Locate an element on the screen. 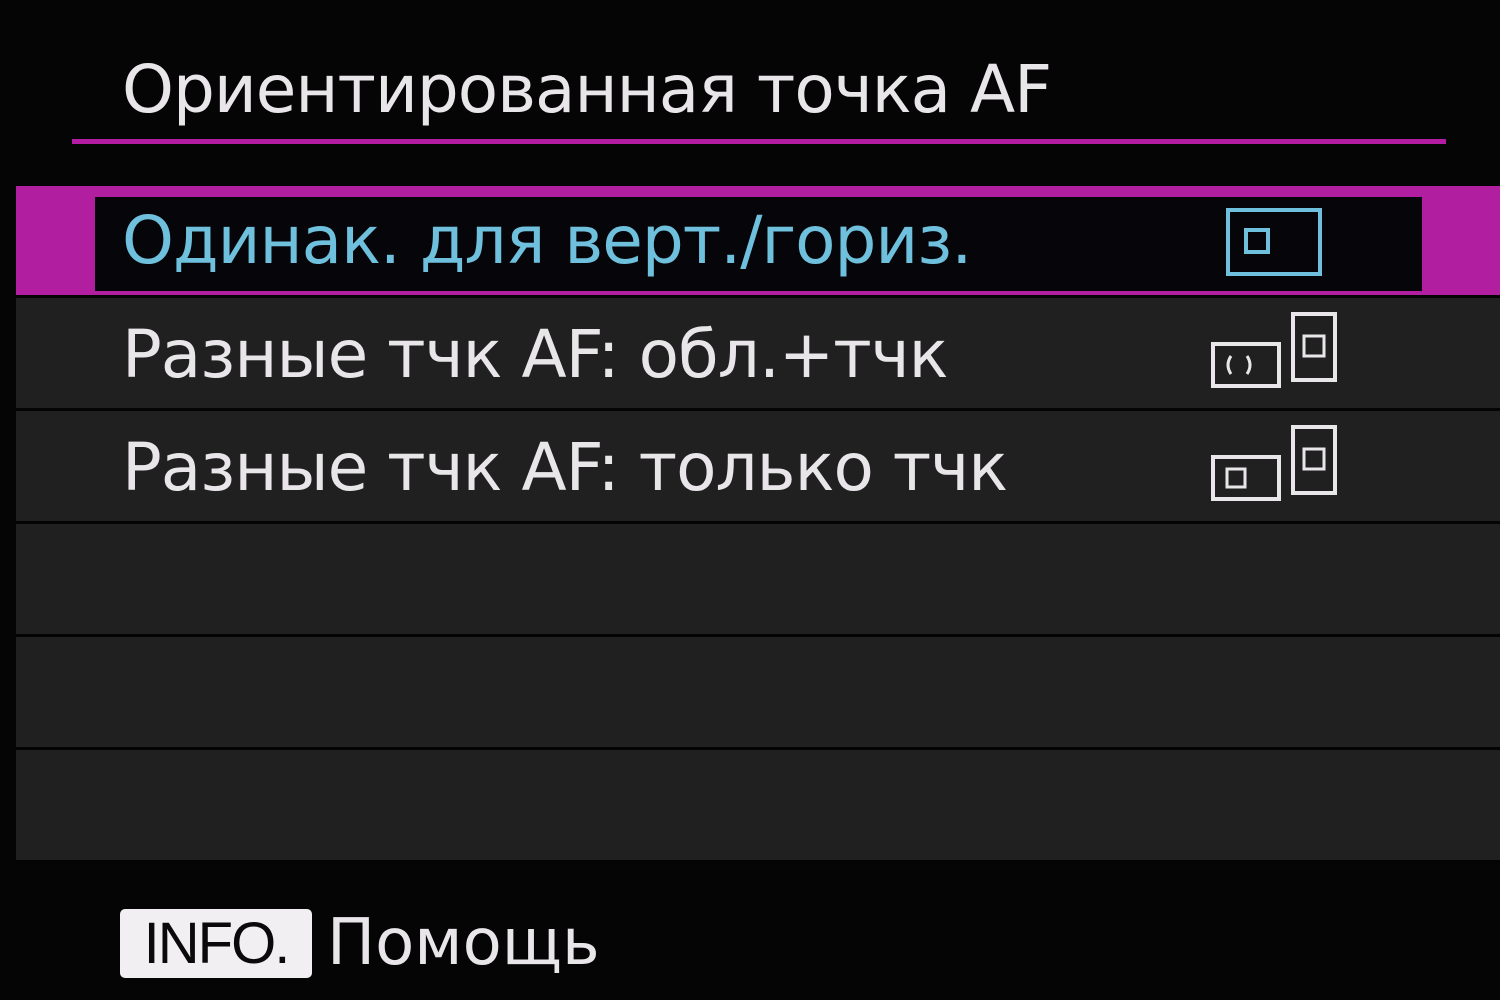  separate-point-only-icon is located at coordinates (1274, 463).